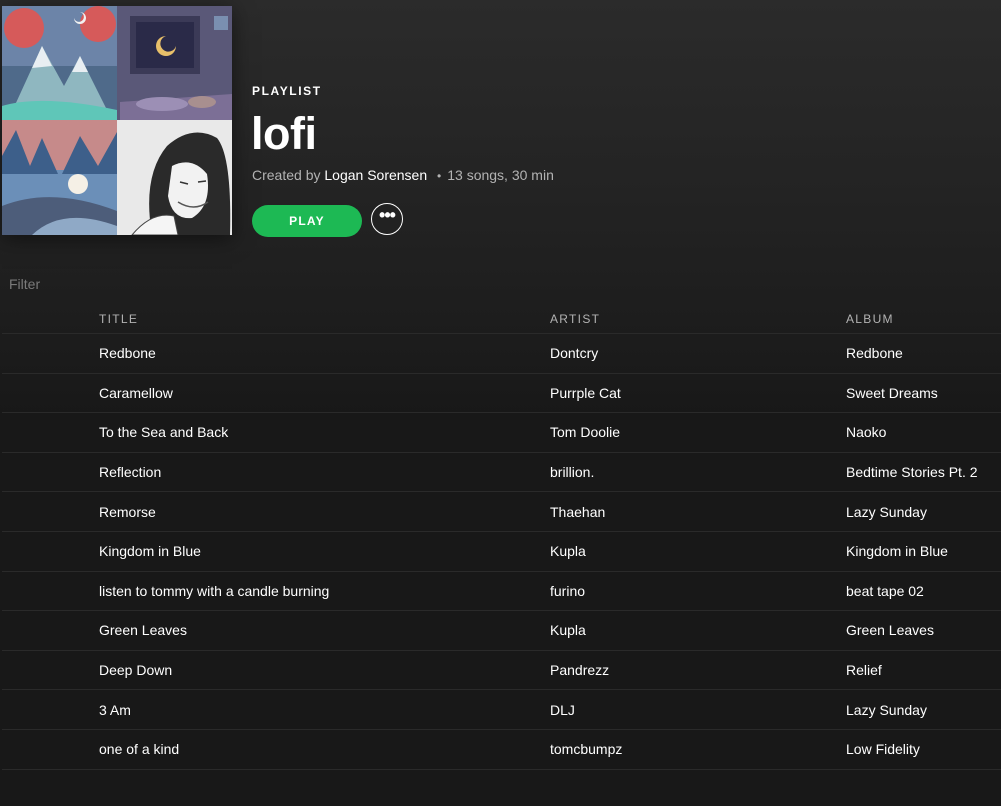 Image resolution: width=1001 pixels, height=806 pixels. Describe the element at coordinates (585, 393) in the screenshot. I see `track-artist: Purrple Cat` at that location.